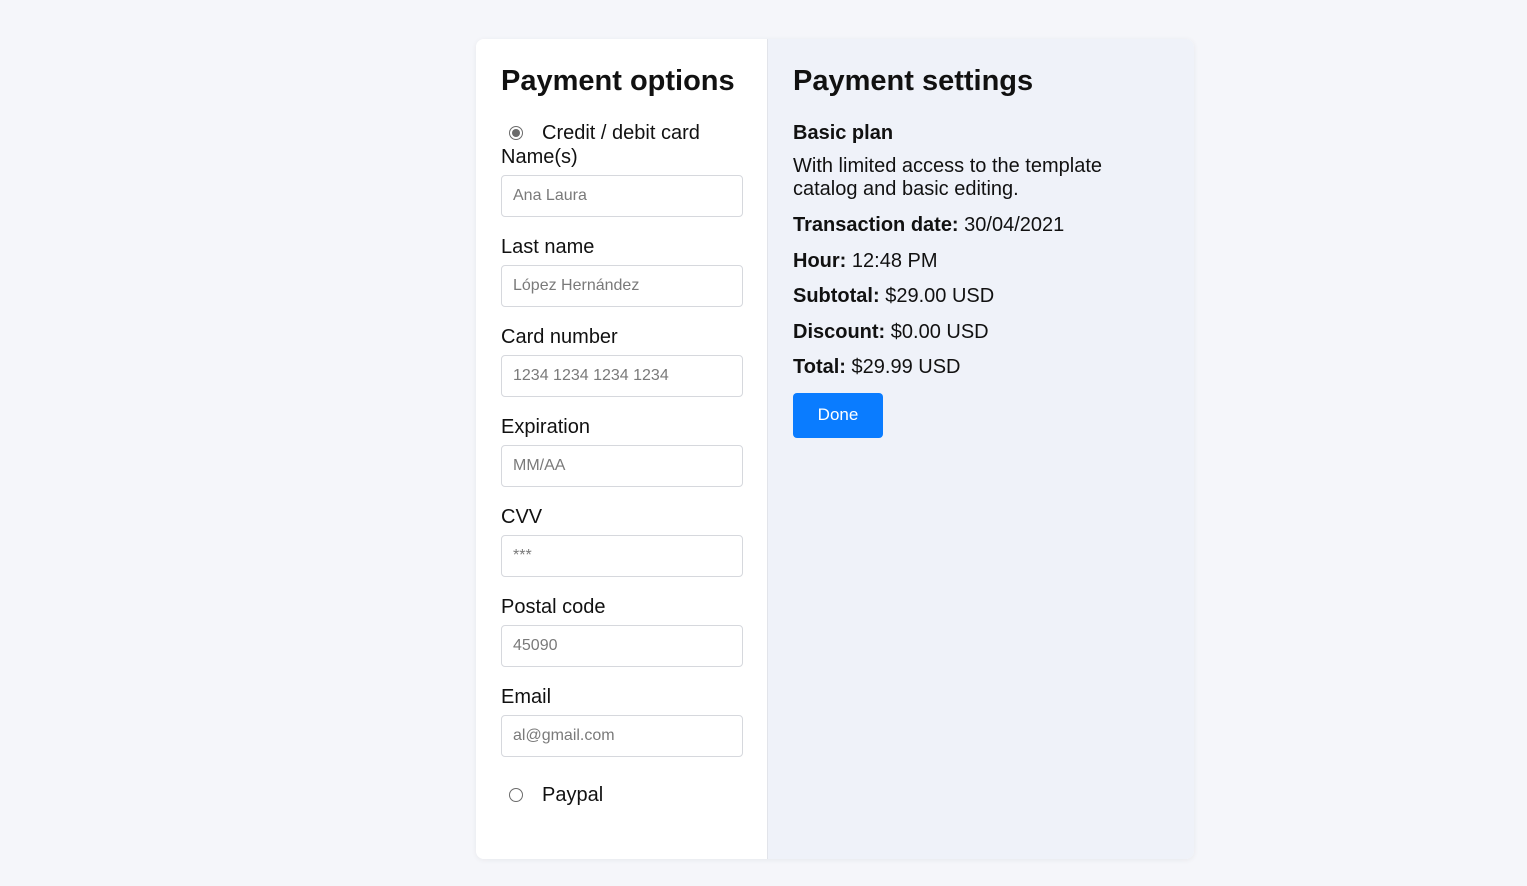  What do you see at coordinates (838, 415) in the screenshot?
I see `done-button: Done` at bounding box center [838, 415].